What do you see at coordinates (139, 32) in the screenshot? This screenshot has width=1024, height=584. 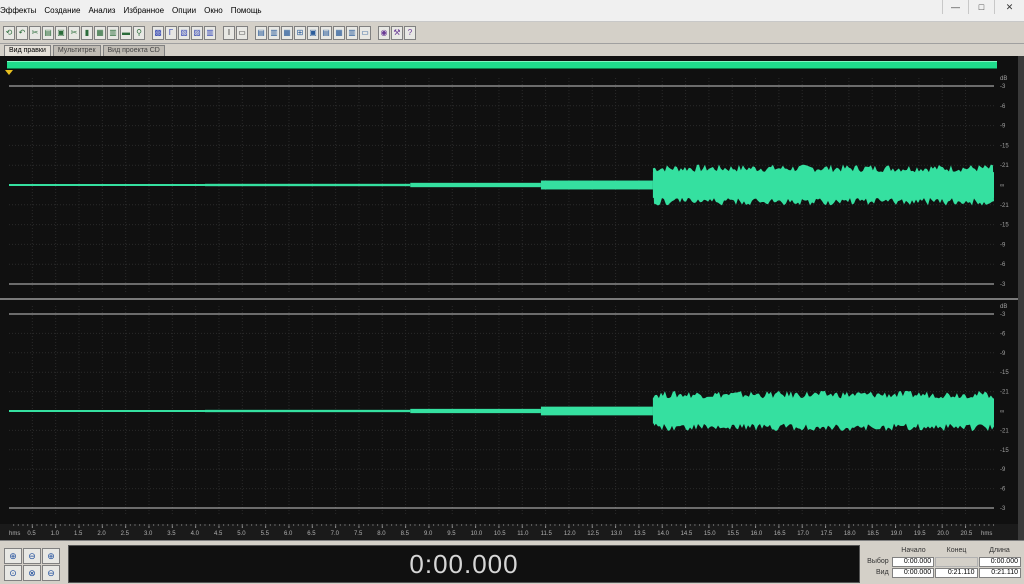 I see `search-button: ⚲` at bounding box center [139, 32].